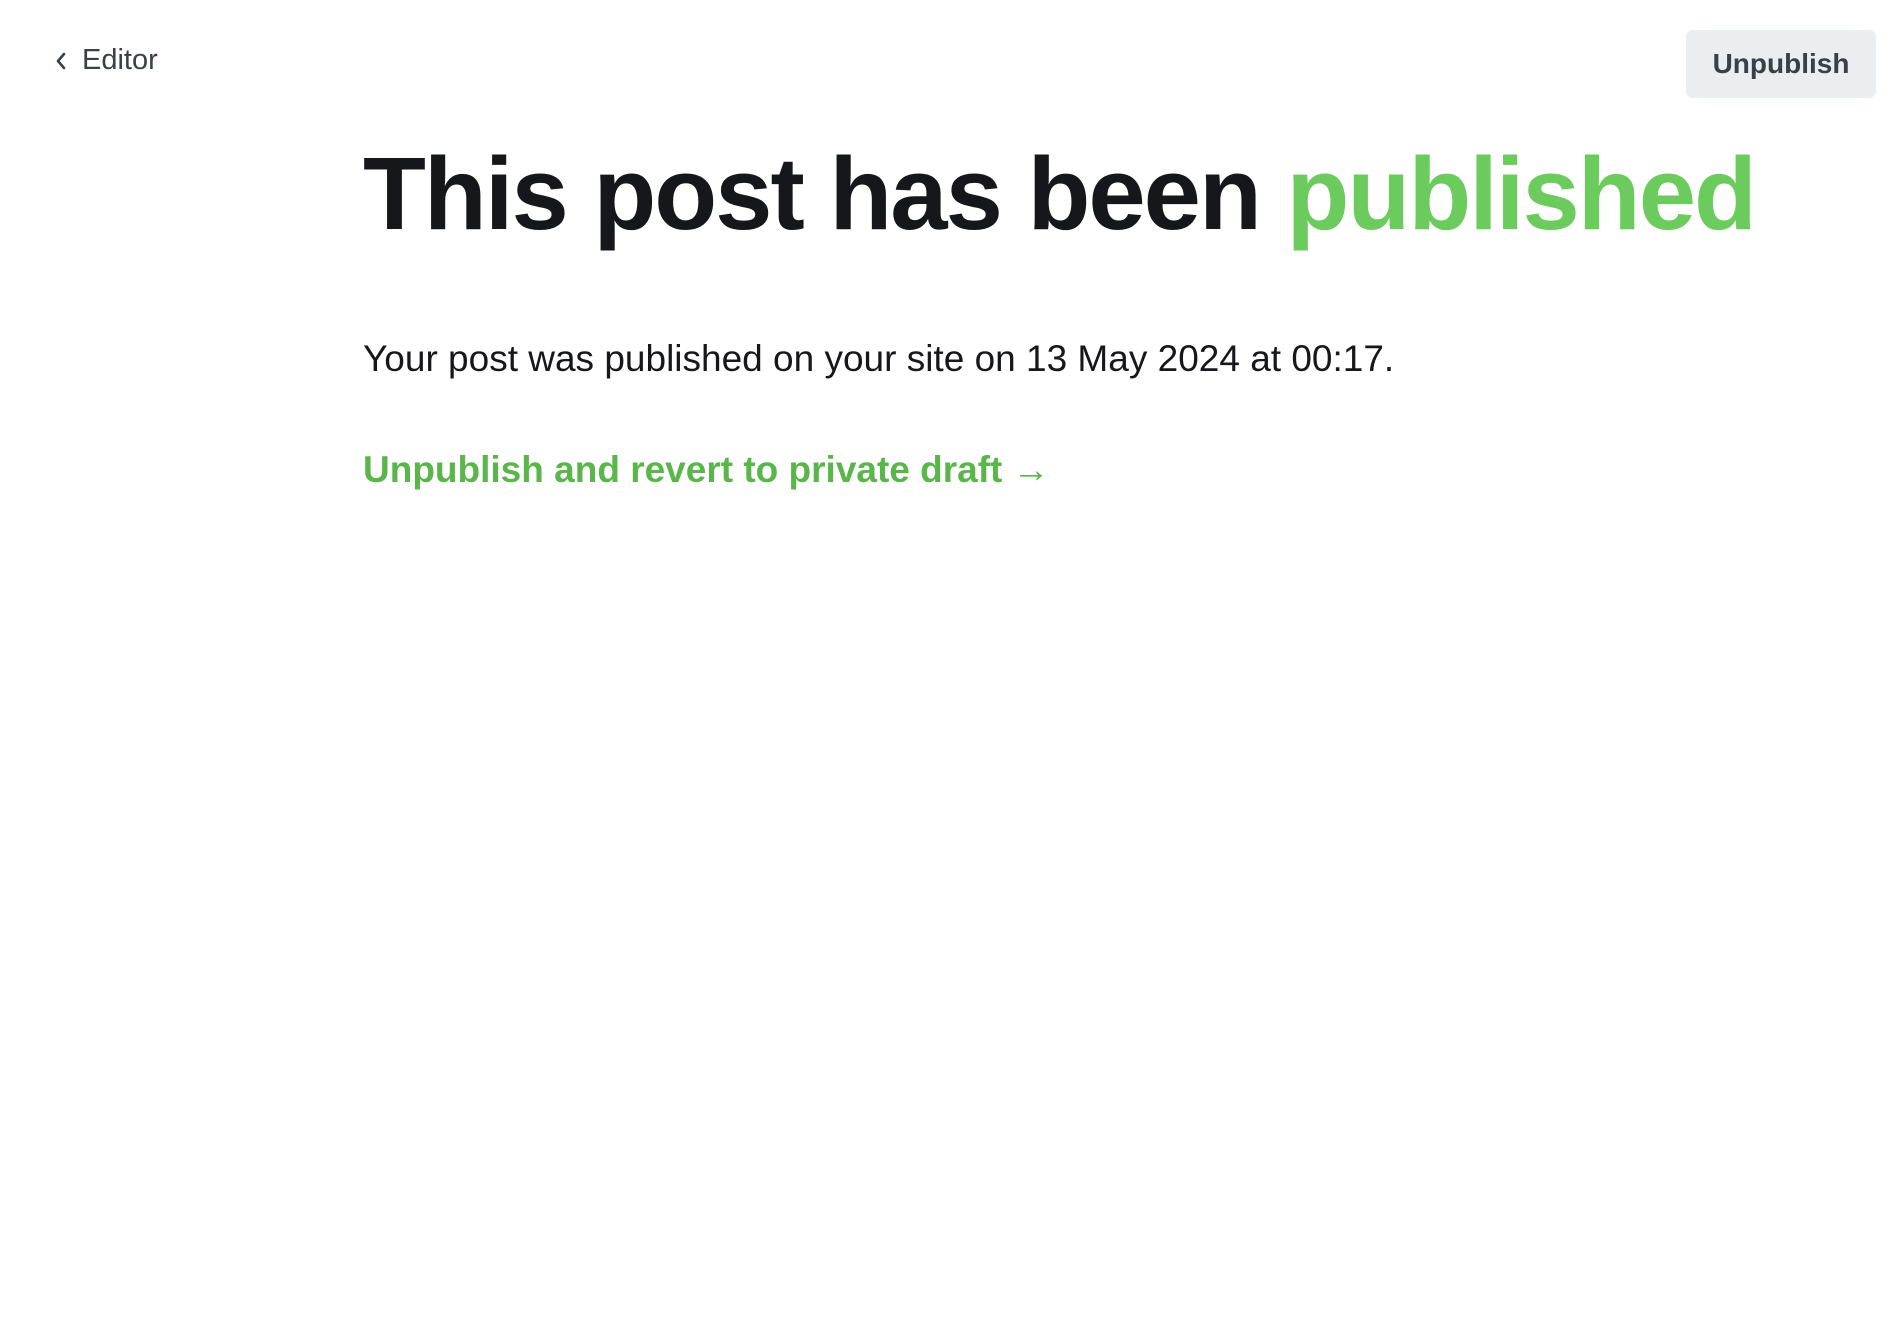 Image resolution: width=1898 pixels, height=1320 pixels. Describe the element at coordinates (61, 61) in the screenshot. I see `chevron-left-icon` at that location.